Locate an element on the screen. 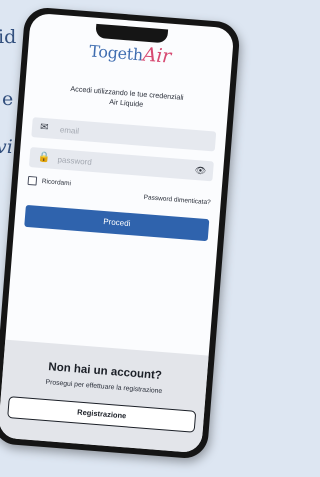 This screenshot has height=477, width=320. remember-checkbox is located at coordinates (32, 180).